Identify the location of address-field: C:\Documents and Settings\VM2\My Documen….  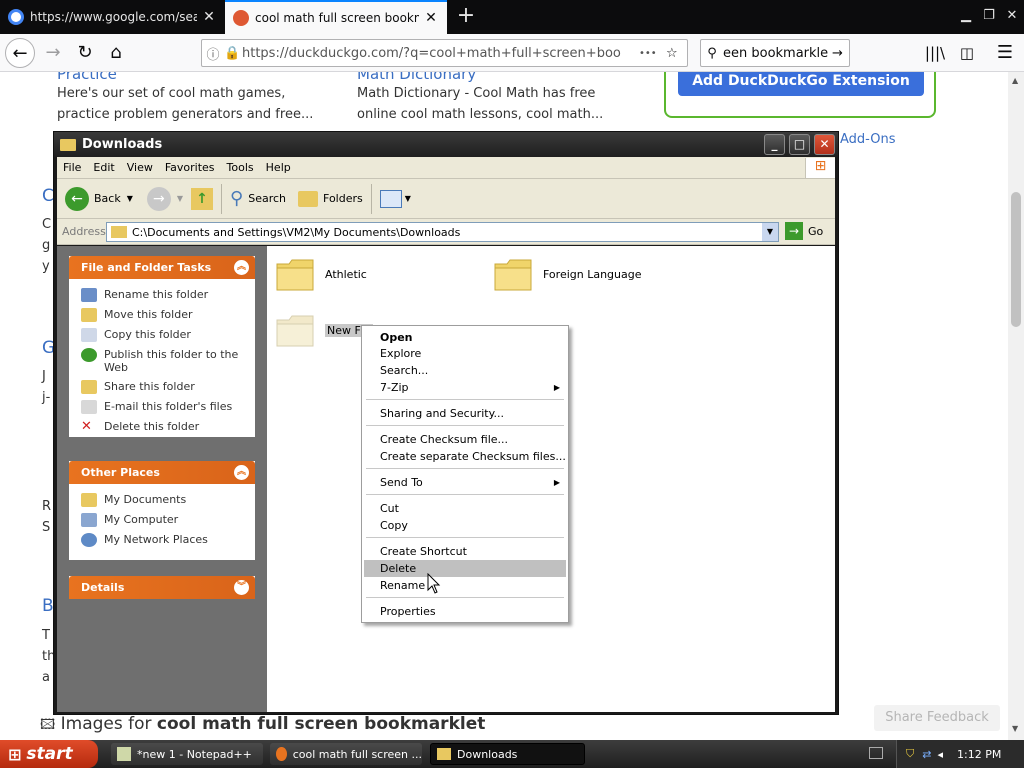
(442, 232).